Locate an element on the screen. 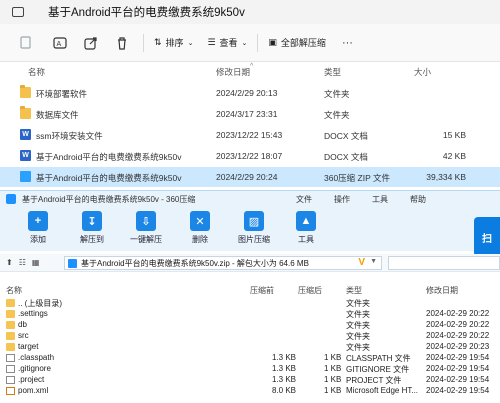 The width and height of the screenshot is (500, 403). file-date: 2023/12/22 18:07 is located at coordinates (249, 156).